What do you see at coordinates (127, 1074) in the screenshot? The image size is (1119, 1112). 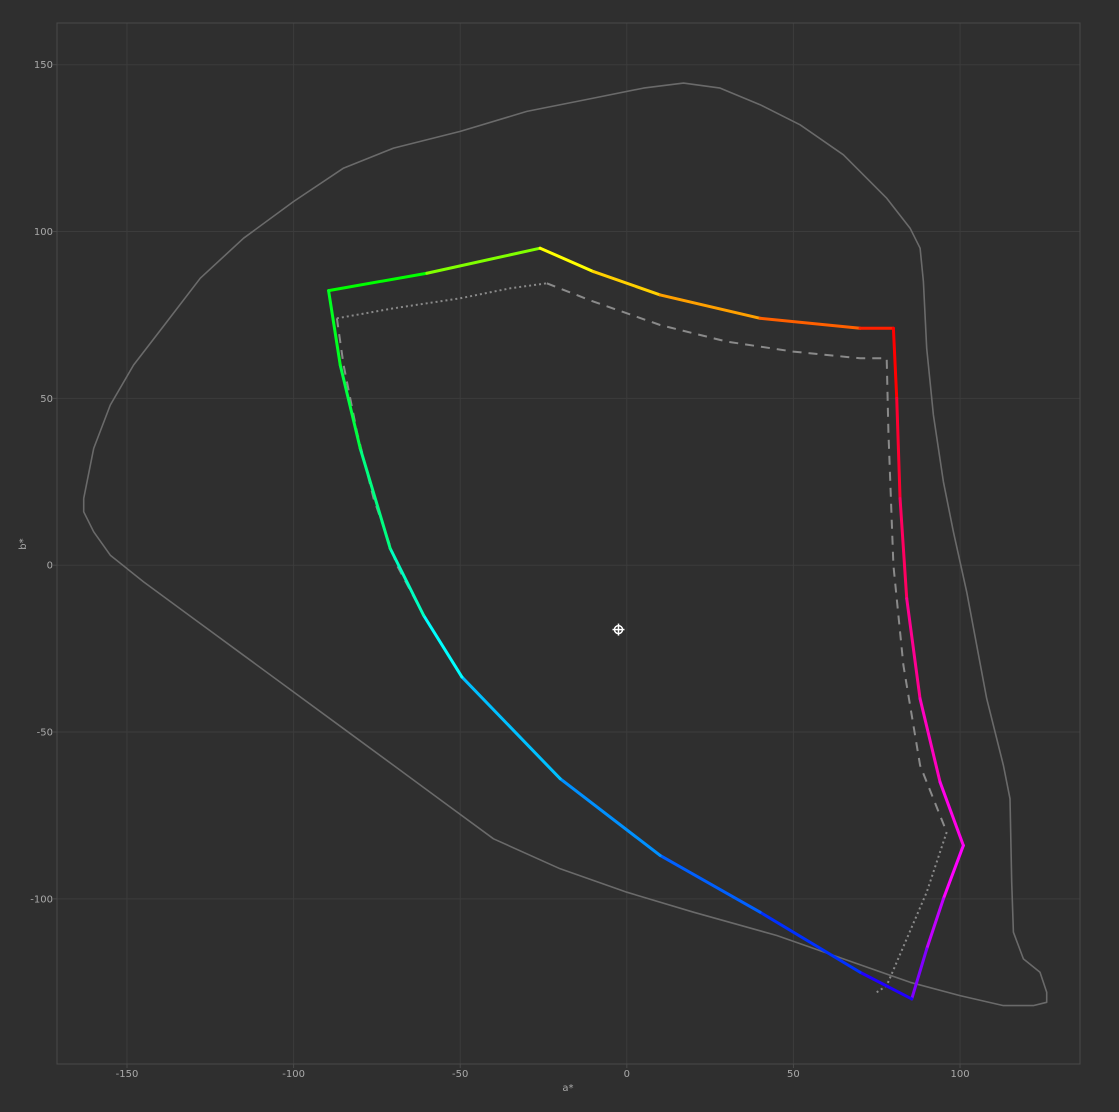 I see `x-tick-label: -150` at bounding box center [127, 1074].